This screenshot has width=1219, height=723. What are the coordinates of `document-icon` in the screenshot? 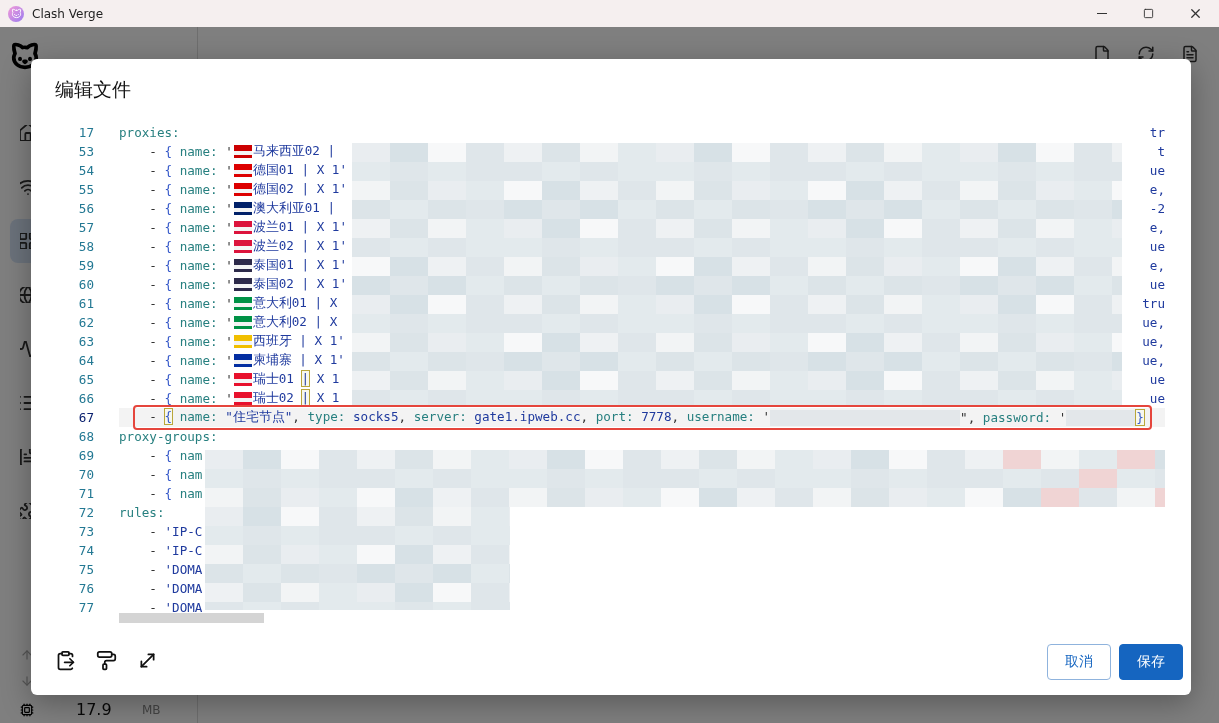 It's located at (1190, 54).